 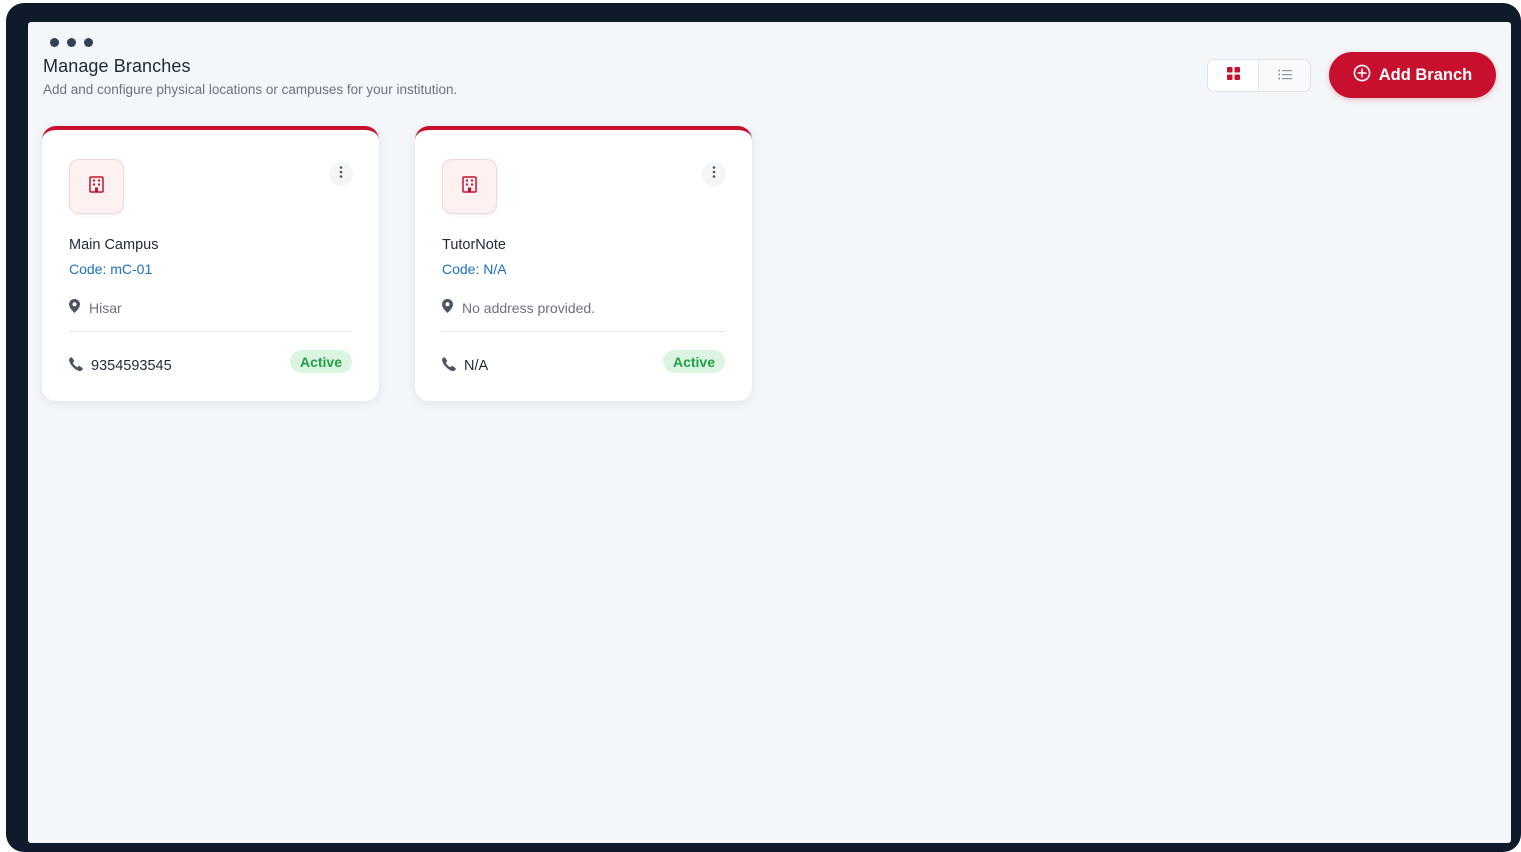 What do you see at coordinates (529, 307) in the screenshot?
I see `branch-address-text: No address provided.` at bounding box center [529, 307].